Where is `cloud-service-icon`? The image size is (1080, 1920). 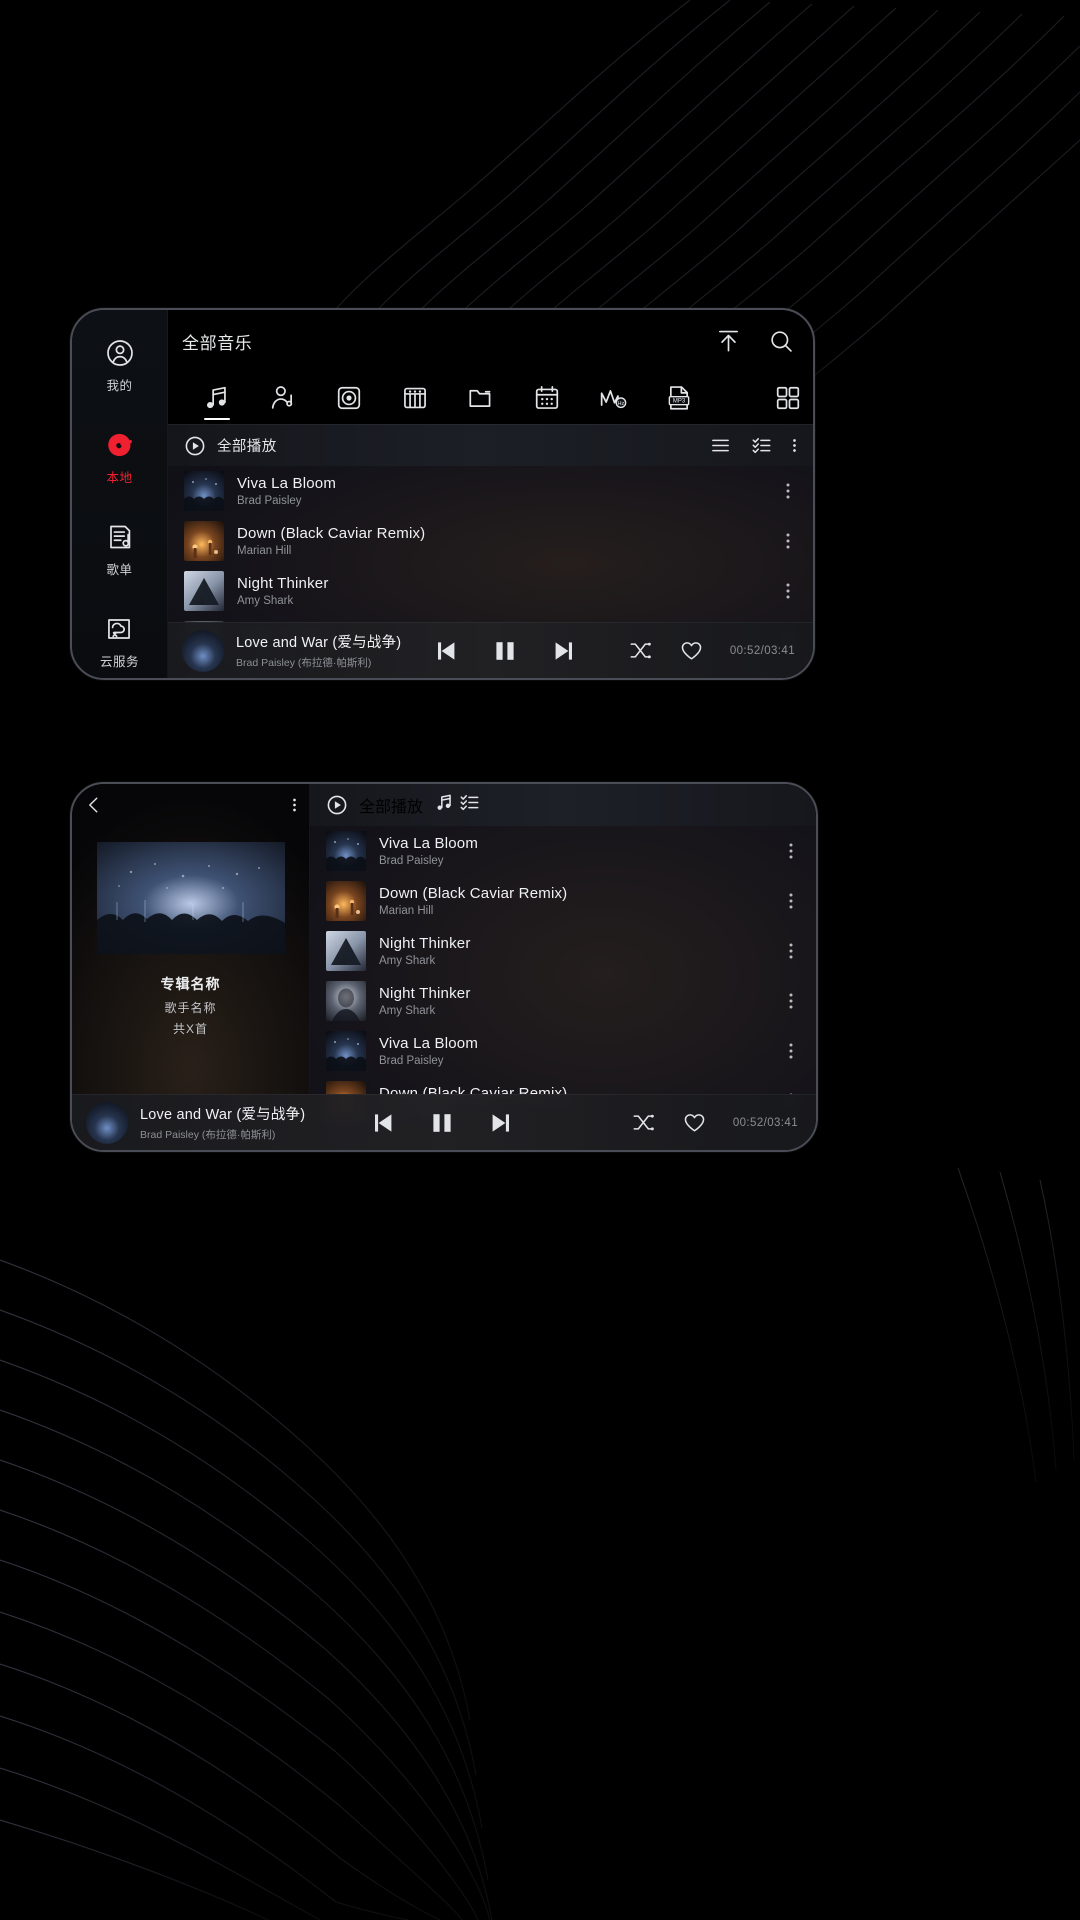 cloud-service-icon is located at coordinates (119, 629).